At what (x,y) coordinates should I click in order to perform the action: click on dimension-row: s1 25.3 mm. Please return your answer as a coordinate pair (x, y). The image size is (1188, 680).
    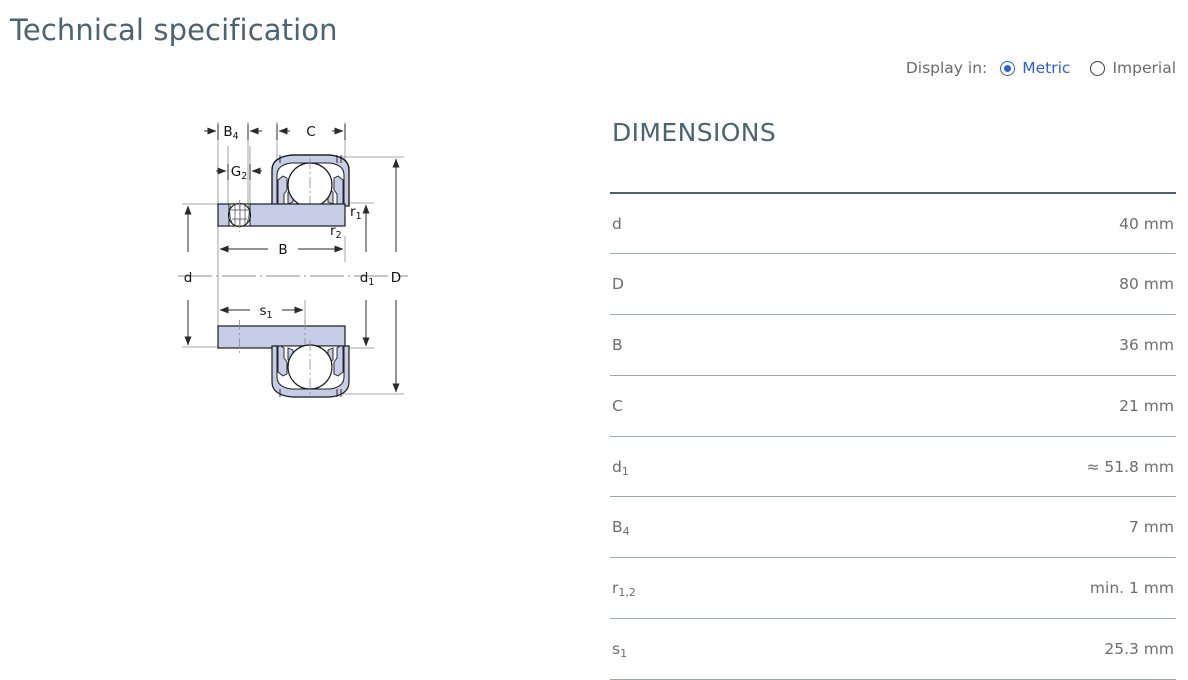
    Looking at the image, I should click on (893, 649).